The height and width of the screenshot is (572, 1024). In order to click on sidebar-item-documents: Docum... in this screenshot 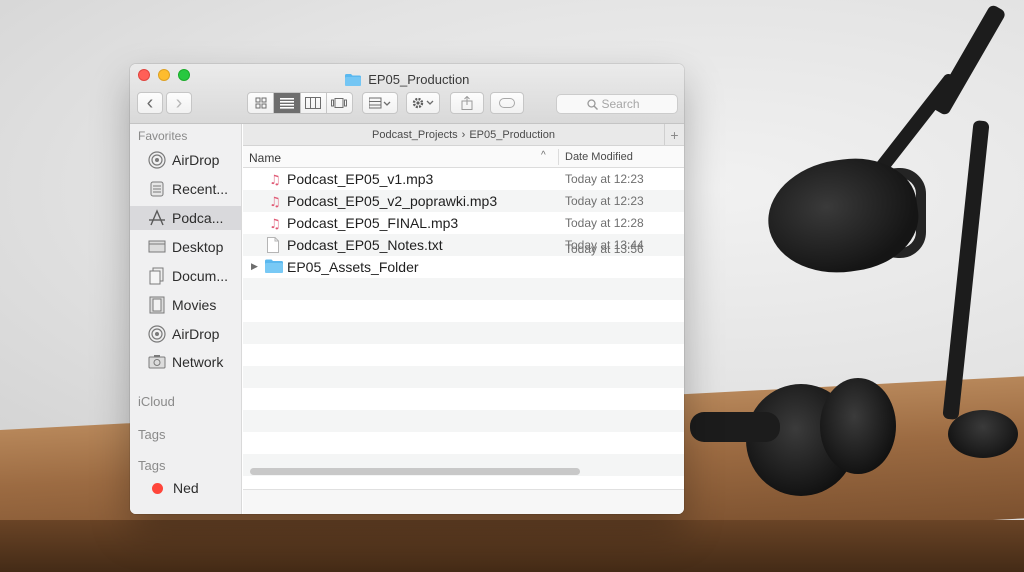, I will do `click(185, 276)`.